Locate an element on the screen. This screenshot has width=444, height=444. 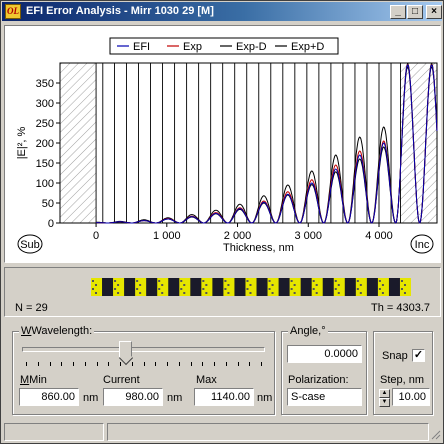
chart-legend: EFI Exp Exp-D Exp+D is located at coordinates (224, 46).